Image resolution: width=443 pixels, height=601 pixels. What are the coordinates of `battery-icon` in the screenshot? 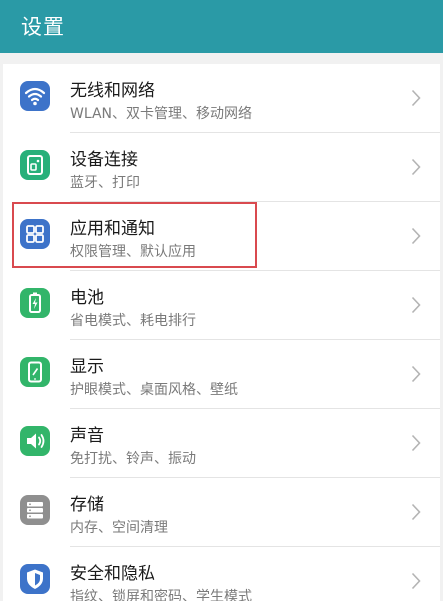 It's located at (35, 303).